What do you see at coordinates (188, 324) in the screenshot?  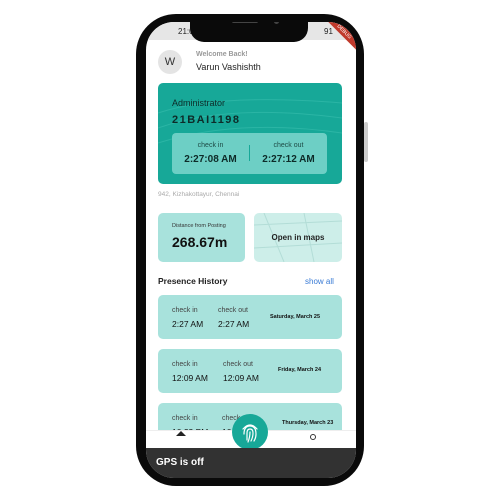 I see `check-in-time: 2:27 AM` at bounding box center [188, 324].